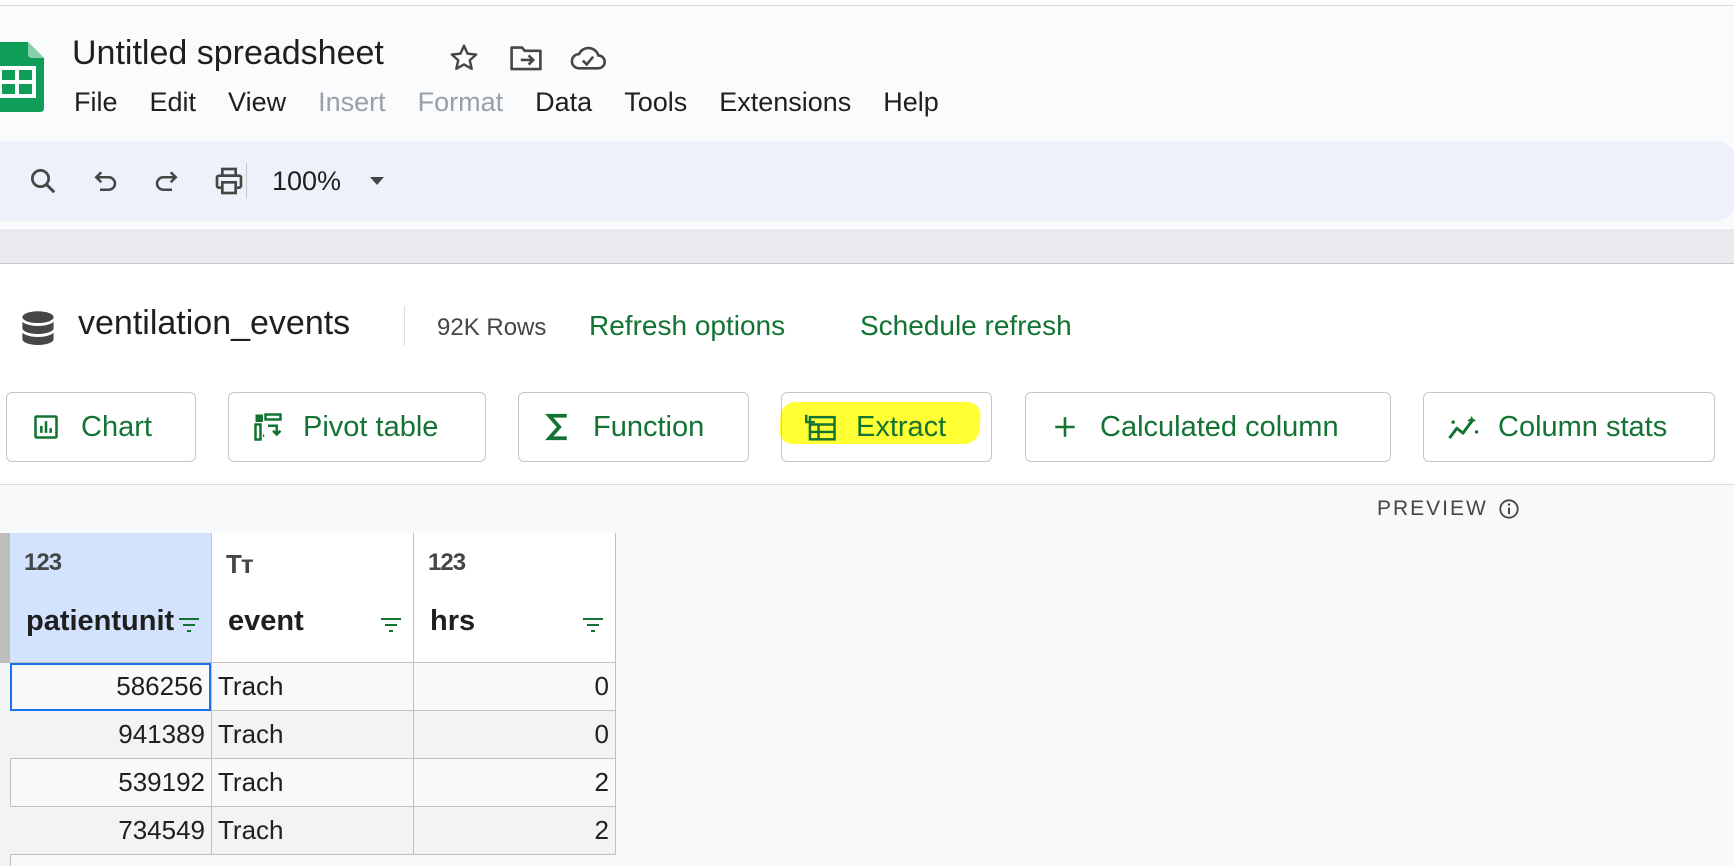  Describe the element at coordinates (514, 598) in the screenshot. I see `column-header: 123 hrs` at that location.